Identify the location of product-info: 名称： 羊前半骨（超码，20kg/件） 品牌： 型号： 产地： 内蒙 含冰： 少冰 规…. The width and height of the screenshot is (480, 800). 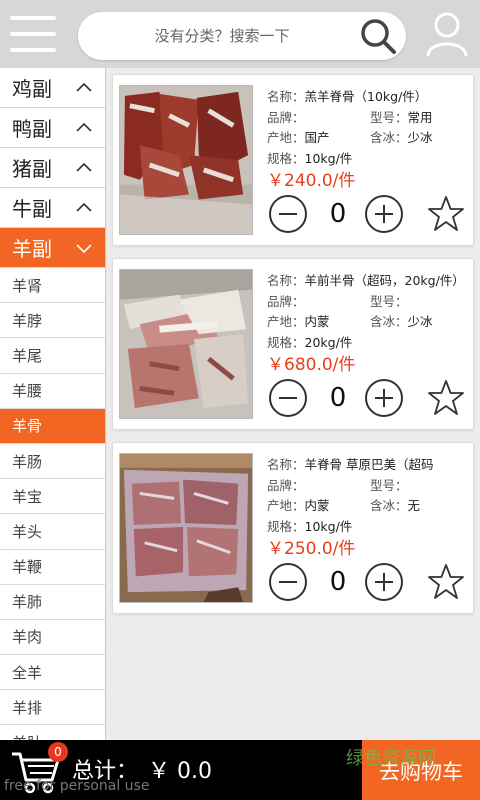
(370, 324).